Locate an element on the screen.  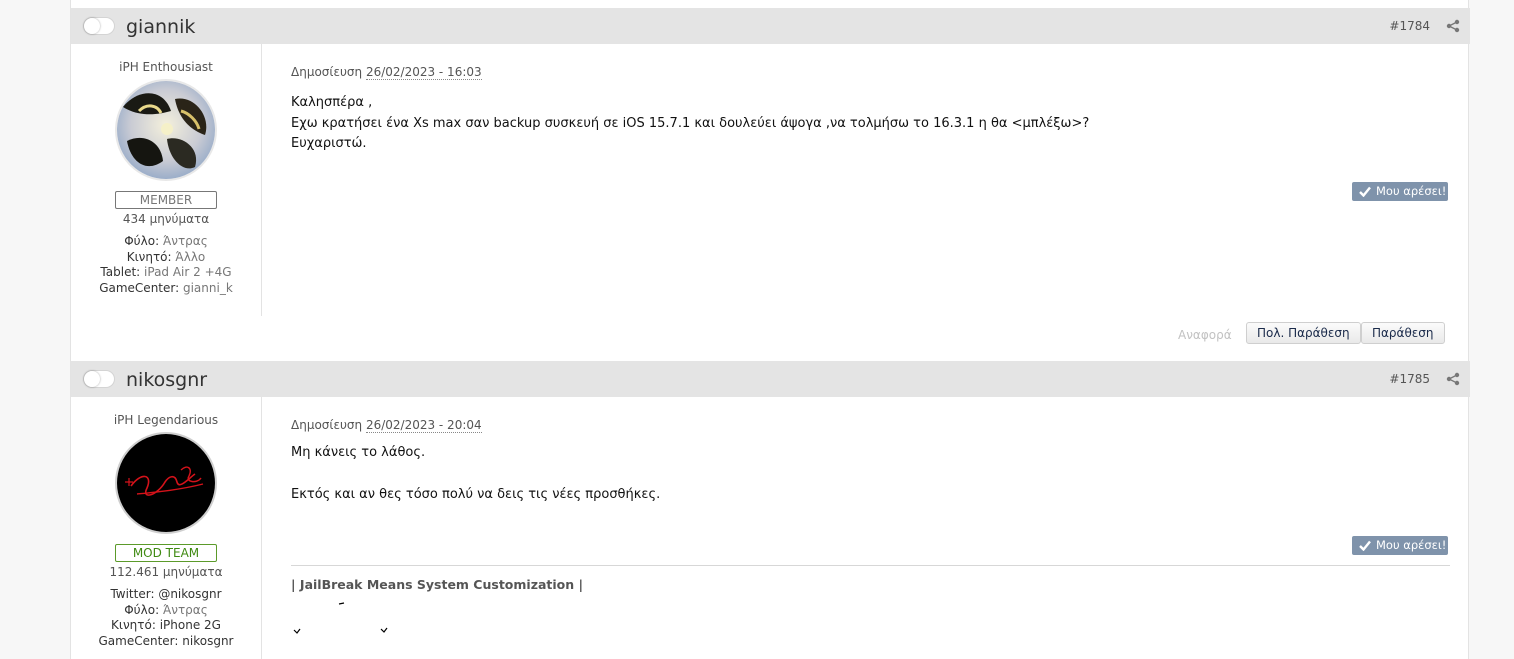
signature-divider is located at coordinates (870, 565).